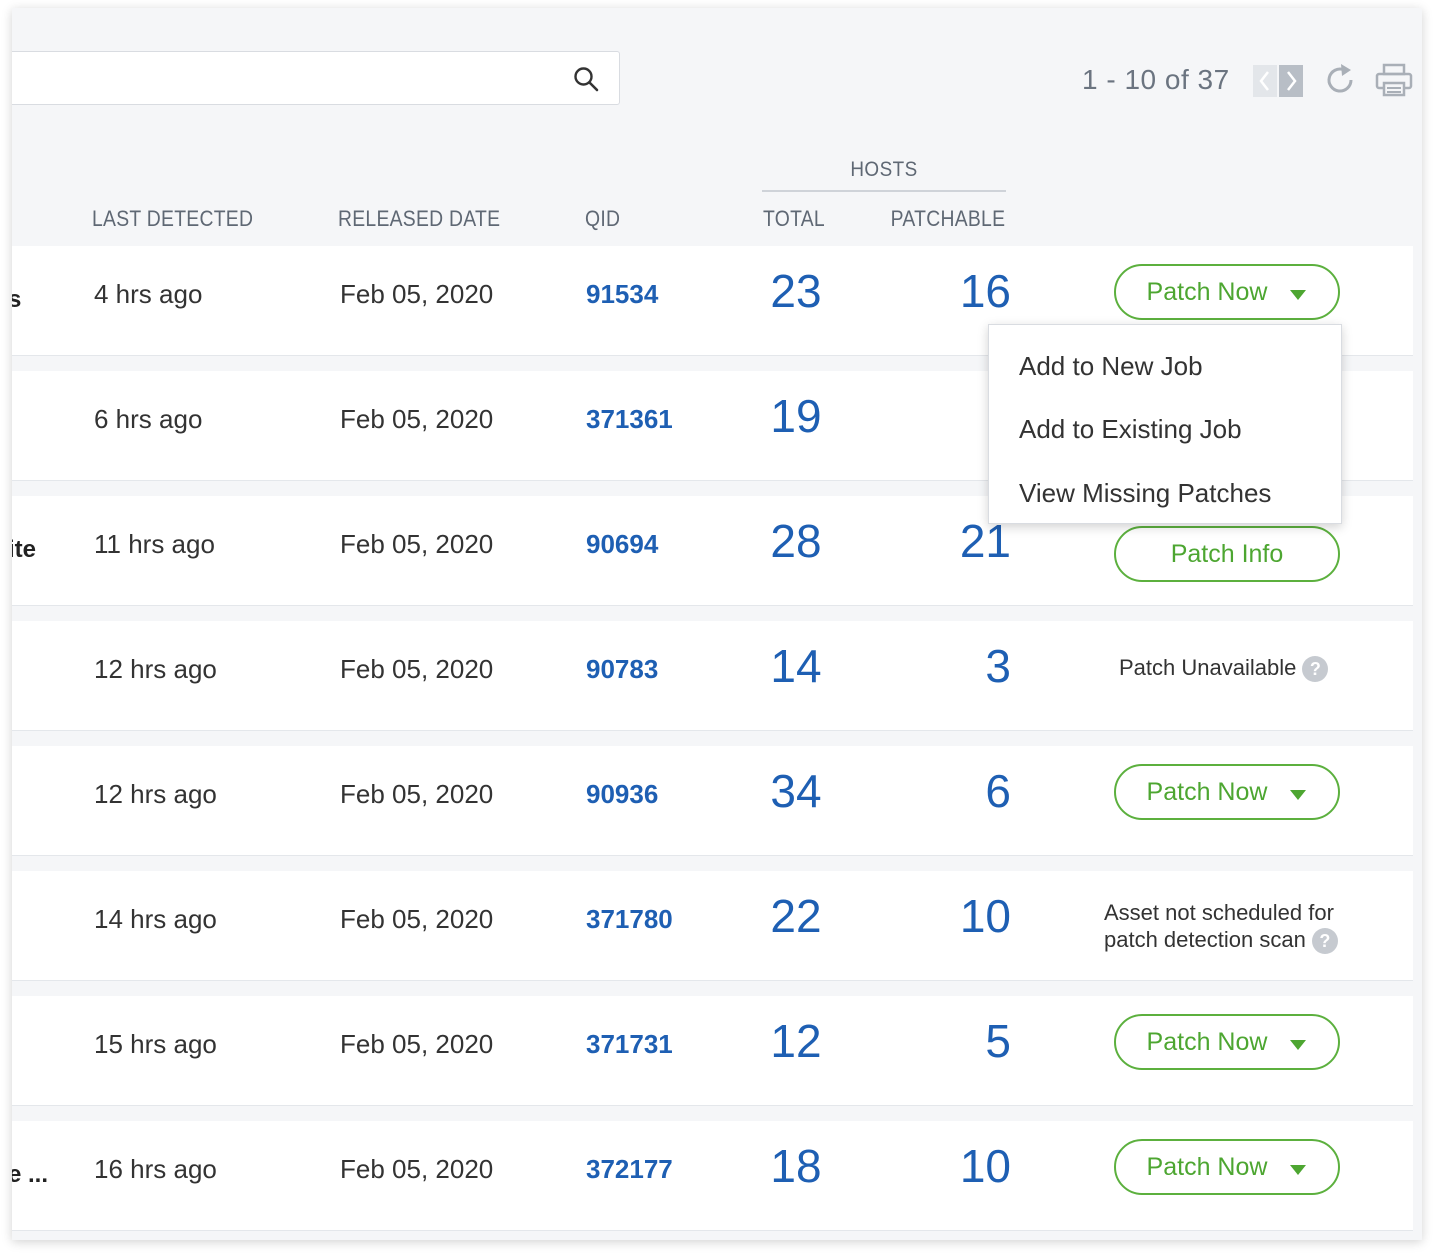 The image size is (1434, 1256). Describe the element at coordinates (1394, 80) in the screenshot. I see `print-icon` at that location.